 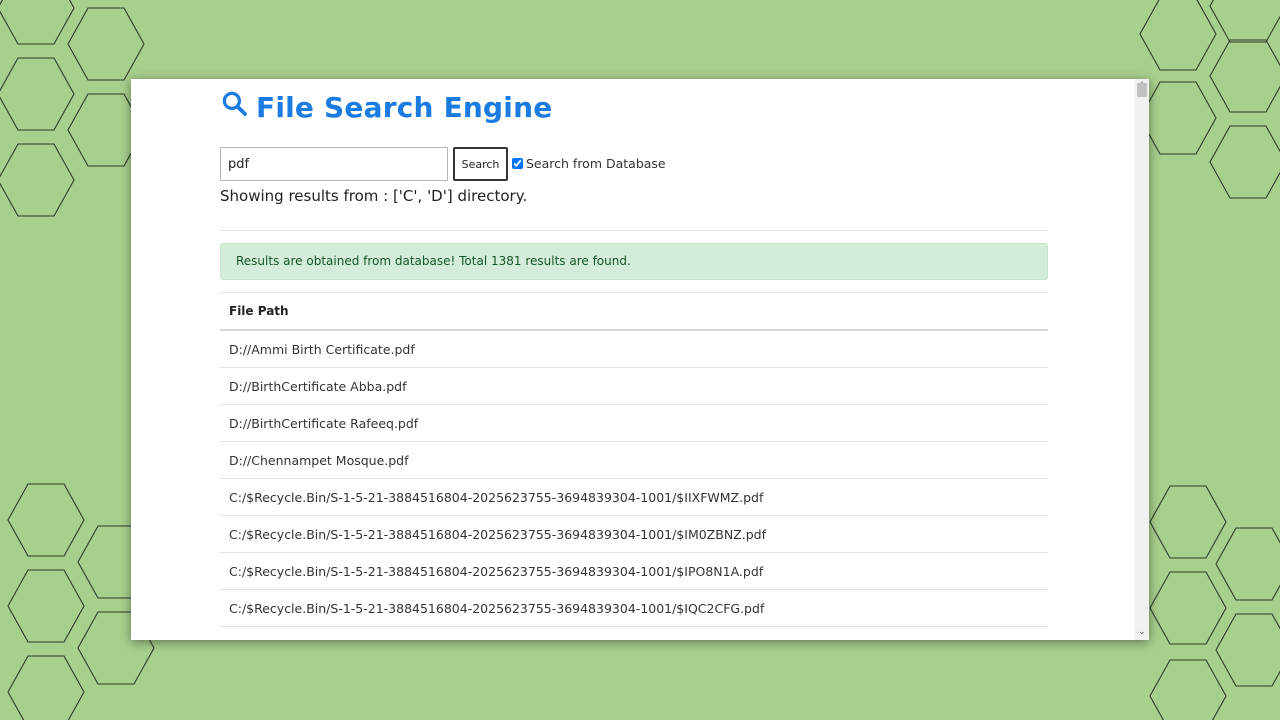 What do you see at coordinates (1142, 359) in the screenshot?
I see `vertical-scrollbar: ⌄` at bounding box center [1142, 359].